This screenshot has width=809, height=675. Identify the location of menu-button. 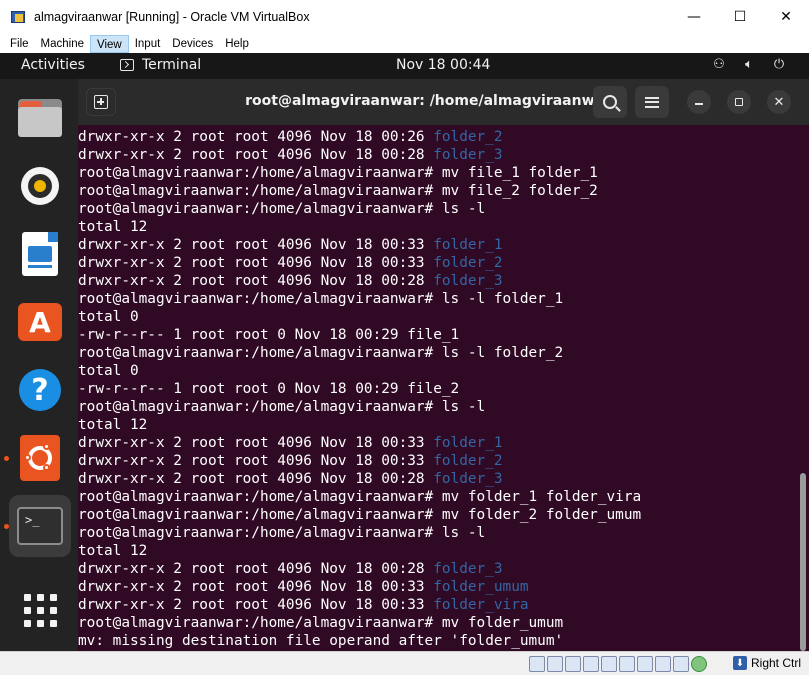
(652, 102).